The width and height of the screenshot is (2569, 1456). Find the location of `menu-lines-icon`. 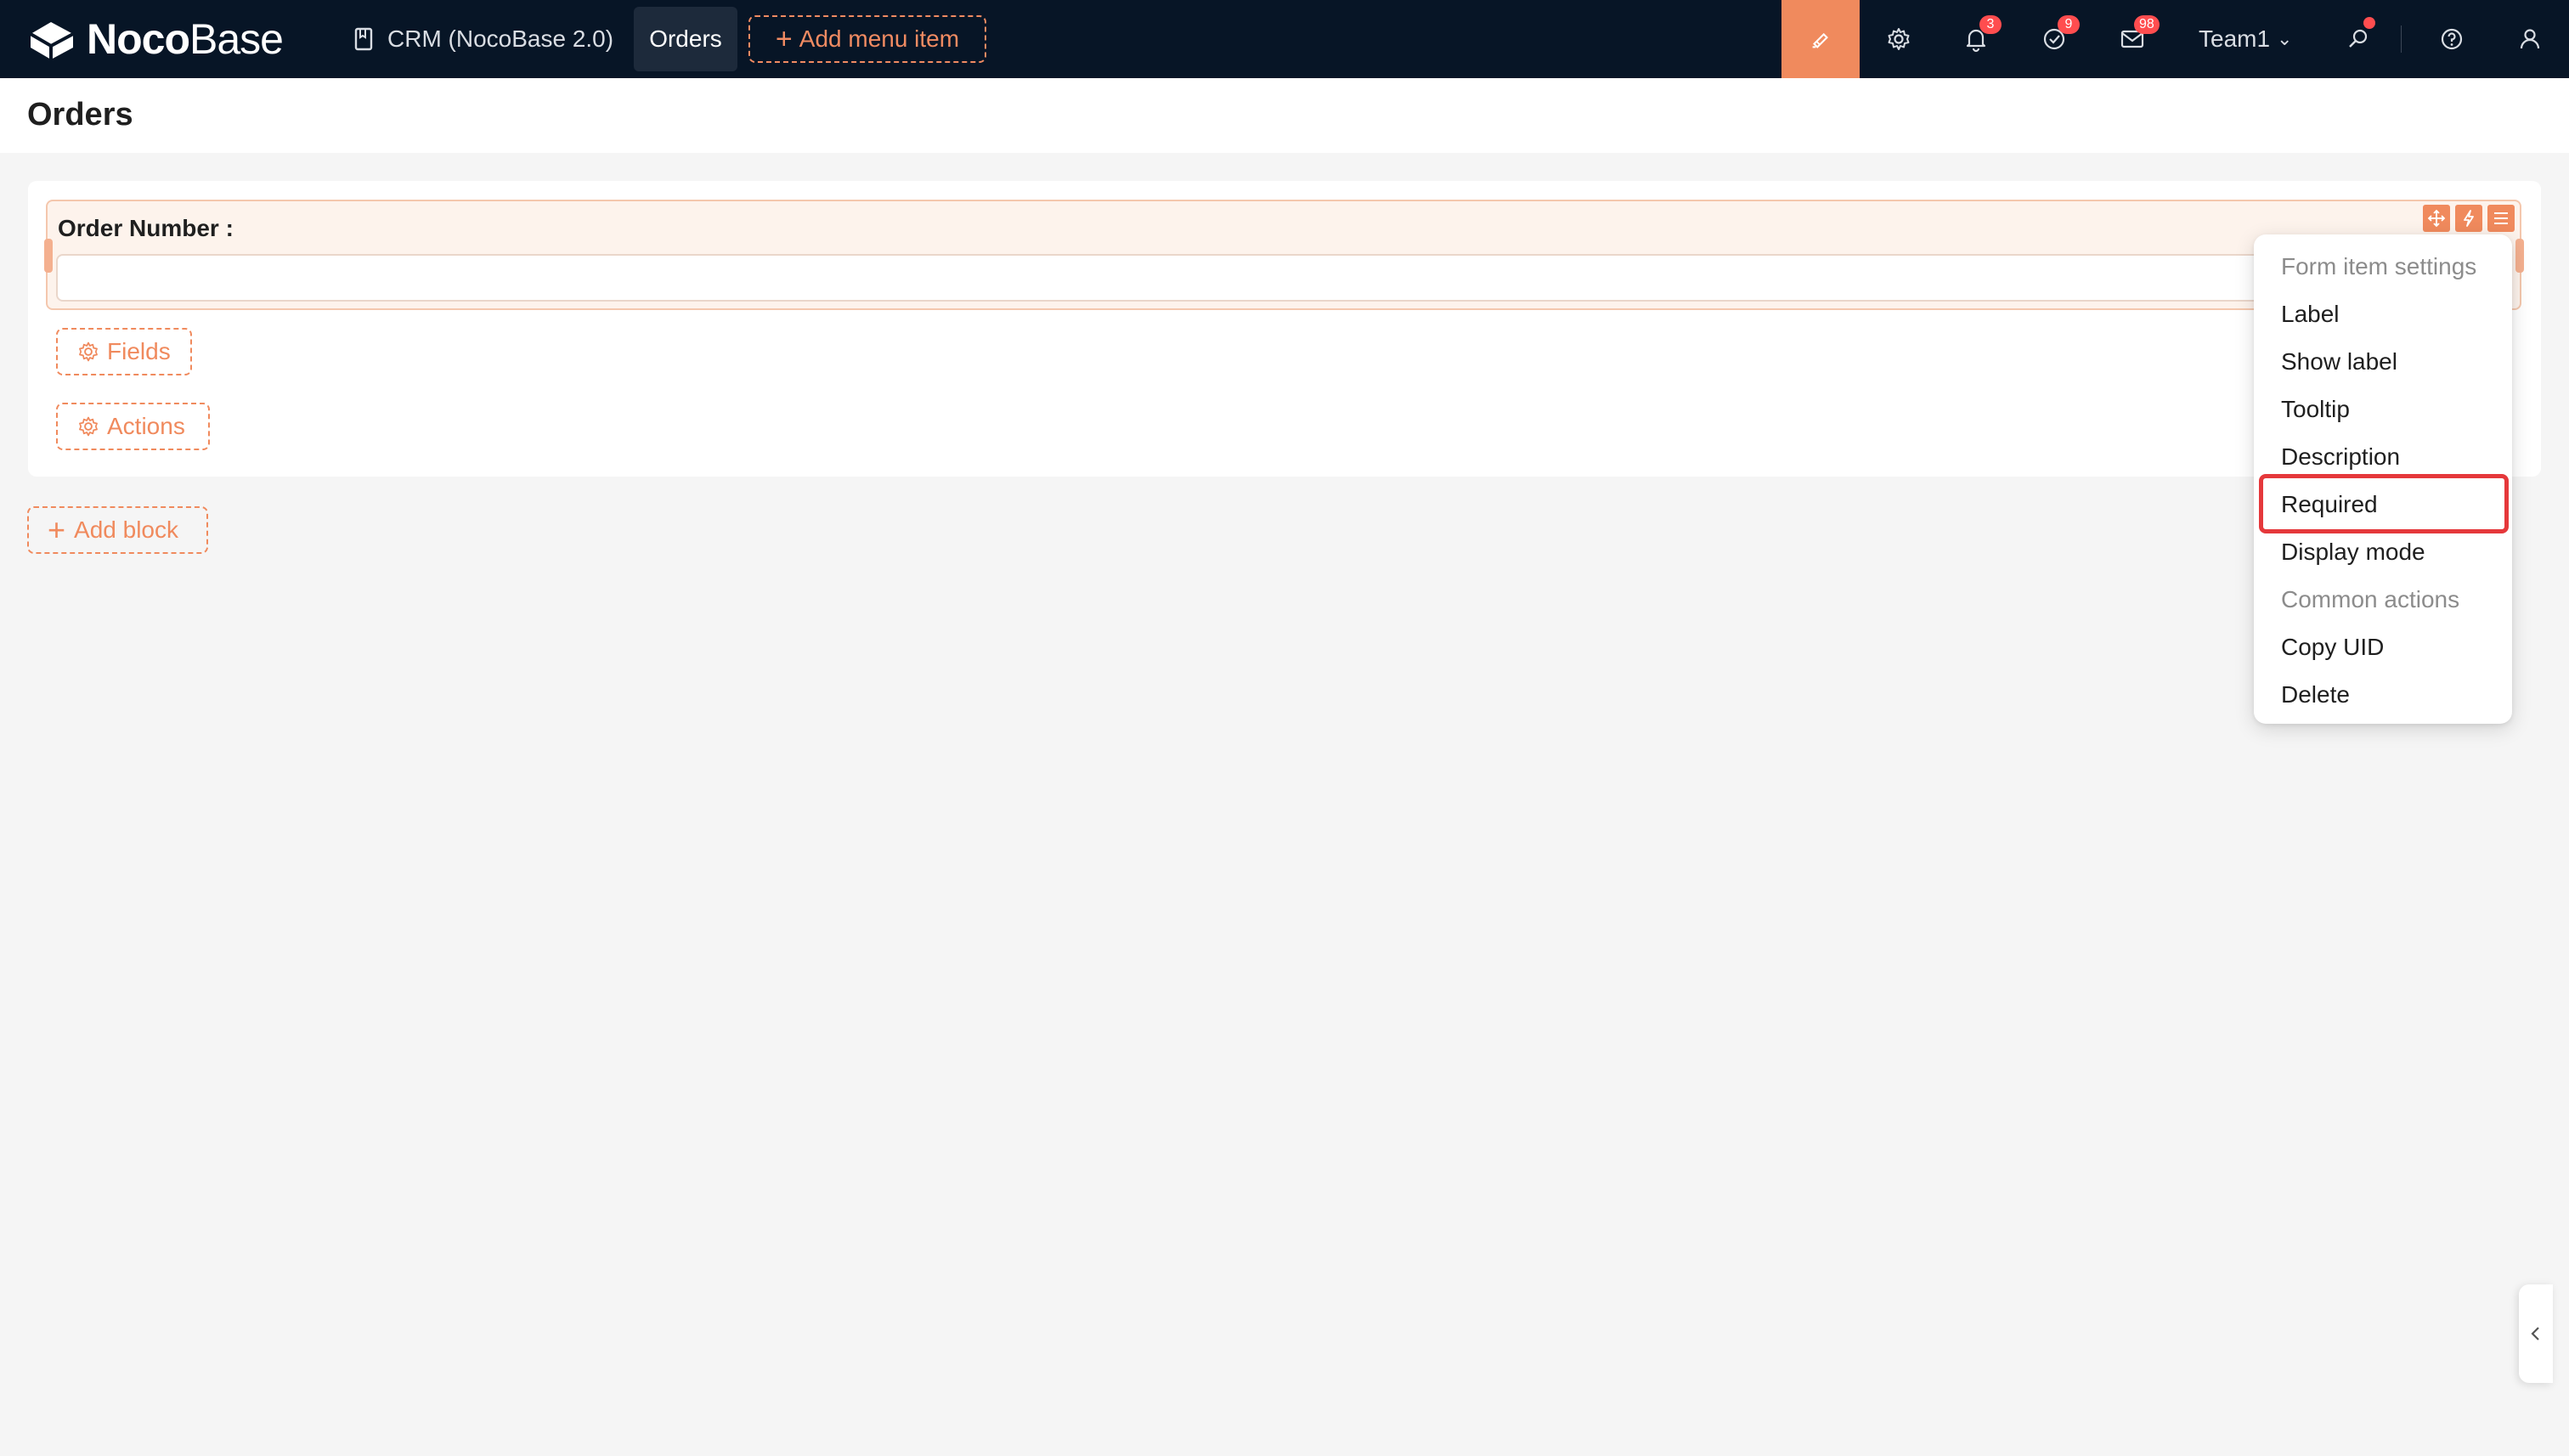

menu-lines-icon is located at coordinates (2501, 218).